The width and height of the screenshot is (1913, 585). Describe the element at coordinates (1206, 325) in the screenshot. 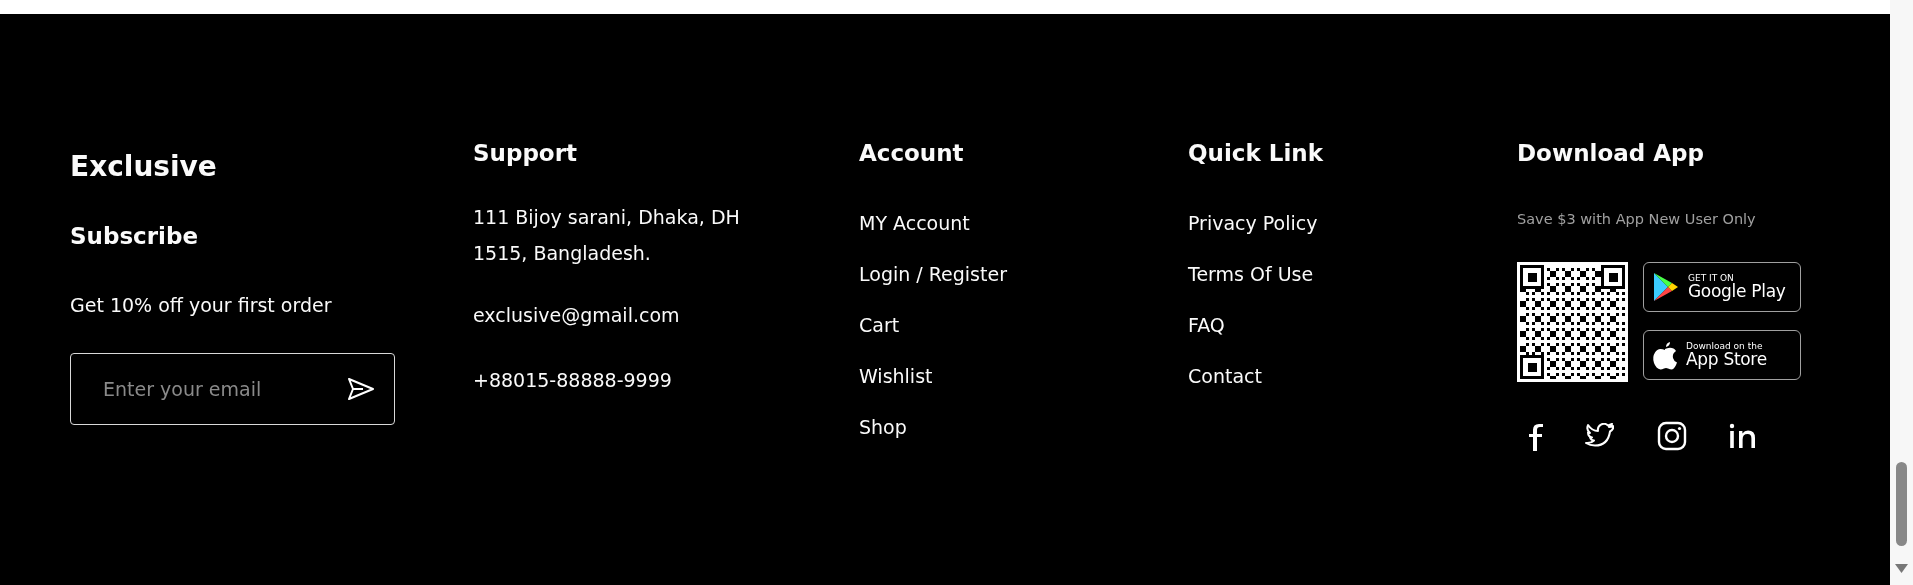

I see `footer-link: FAQ` at that location.